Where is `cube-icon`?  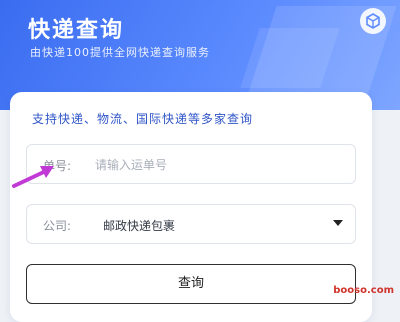 cube-icon is located at coordinates (373, 21).